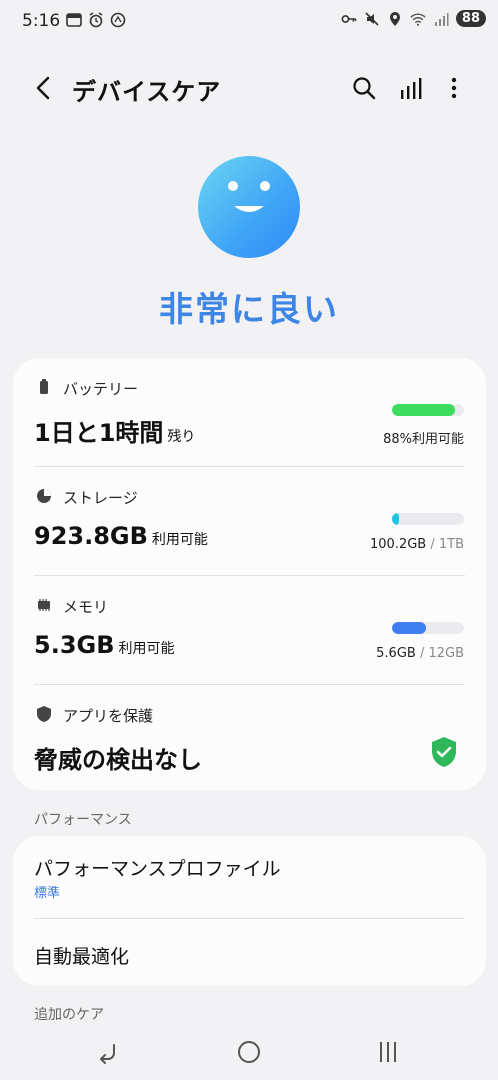  What do you see at coordinates (44, 714) in the screenshot?
I see `shield-icon` at bounding box center [44, 714].